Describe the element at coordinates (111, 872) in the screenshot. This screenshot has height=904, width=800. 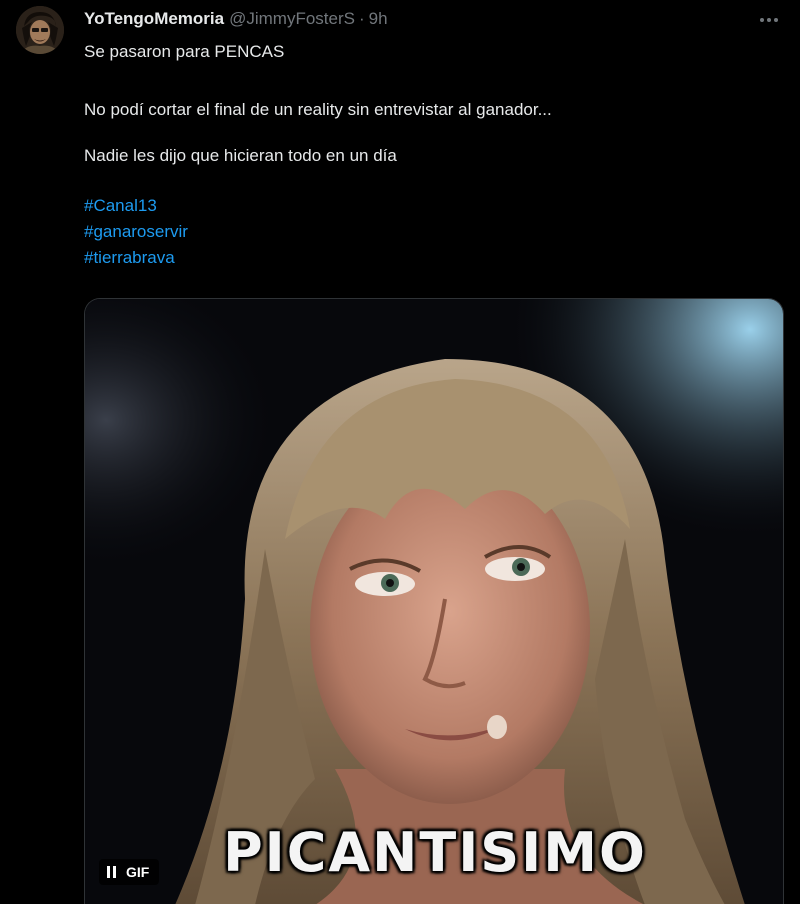
I see `pause-icon` at that location.